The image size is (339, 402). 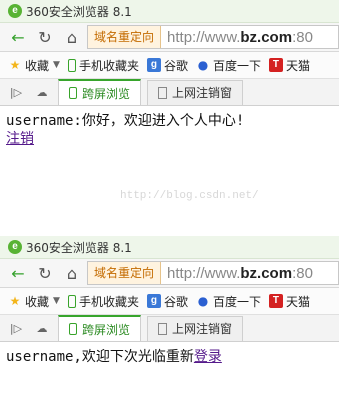 I want to click on login-link: 登录, so click(x=208, y=357).